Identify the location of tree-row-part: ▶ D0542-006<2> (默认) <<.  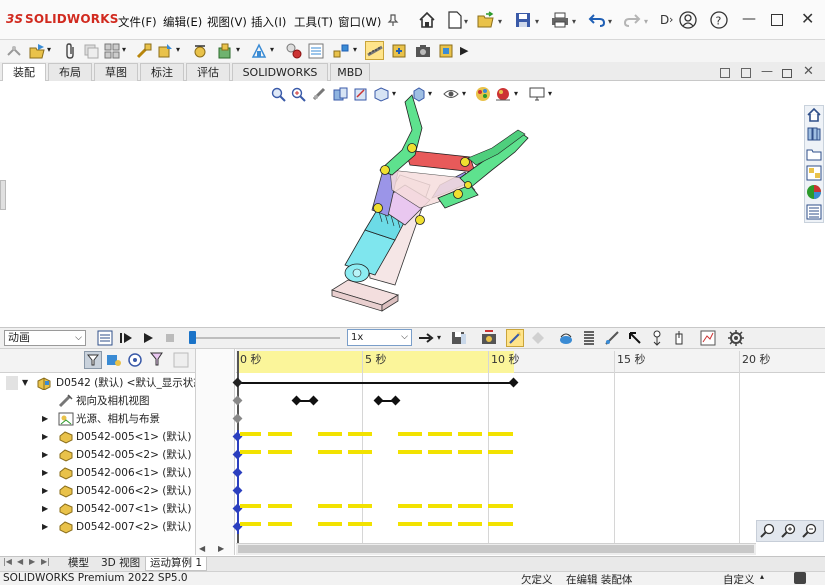
(97, 491).